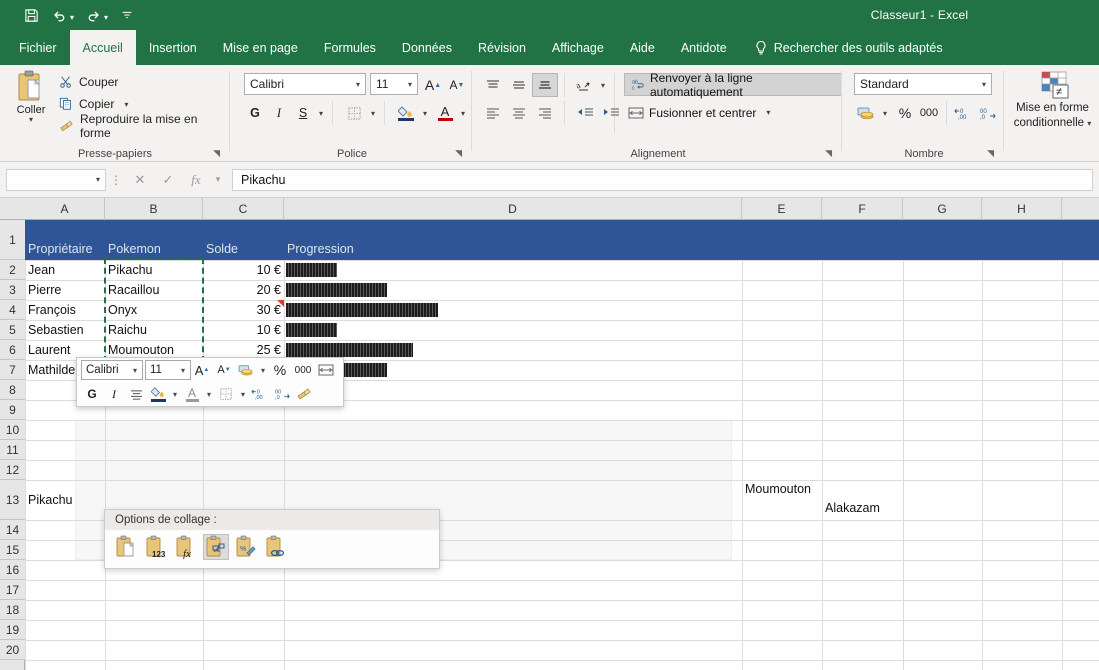 Image resolution: width=1099 pixels, height=670 pixels. Describe the element at coordinates (513, 209) in the screenshot. I see `column-header-D: D` at that location.